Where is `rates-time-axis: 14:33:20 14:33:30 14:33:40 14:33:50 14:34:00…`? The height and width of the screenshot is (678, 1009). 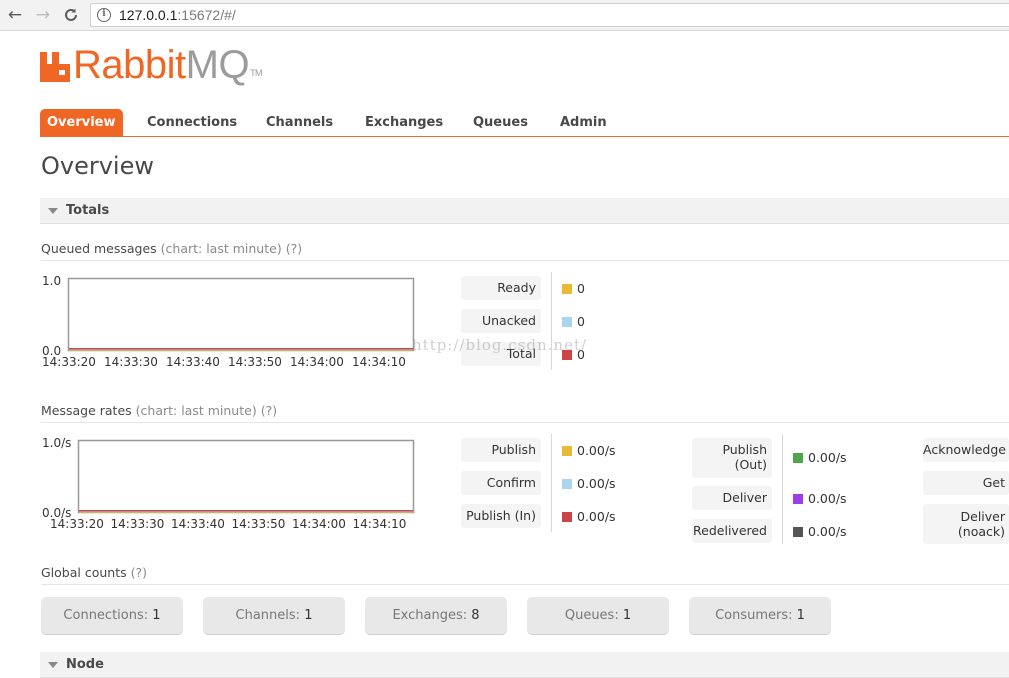 rates-time-axis: 14:33:20 14:33:30 14:33:40 14:33:50 14:34:00… is located at coordinates (228, 524).